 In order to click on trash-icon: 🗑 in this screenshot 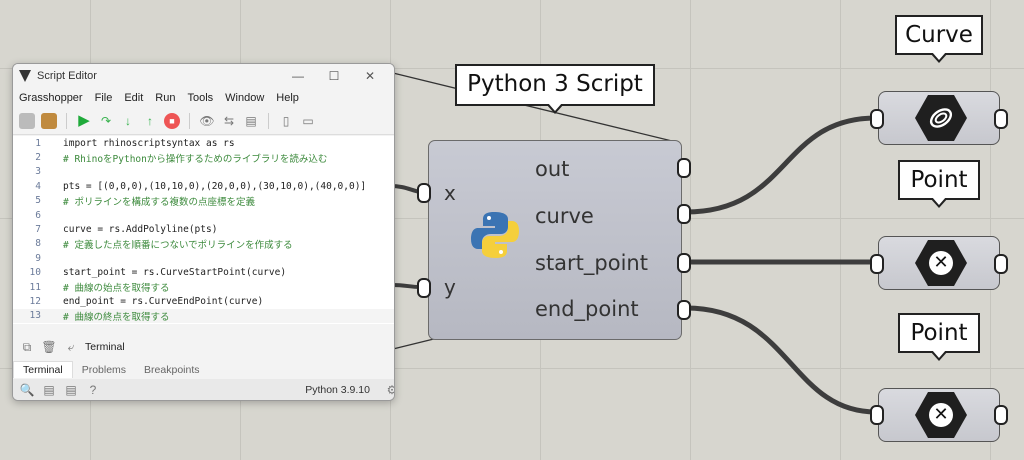, I will do `click(49, 347)`.